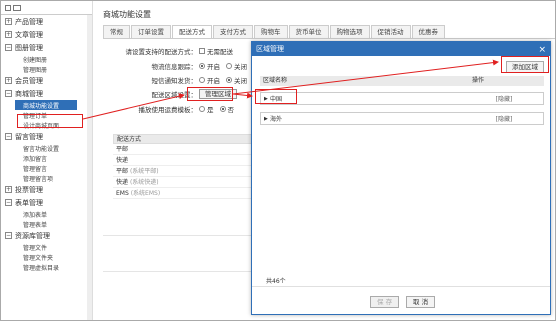  What do you see at coordinates (231, 110) in the screenshot?
I see `option-label: 否` at bounding box center [231, 110].